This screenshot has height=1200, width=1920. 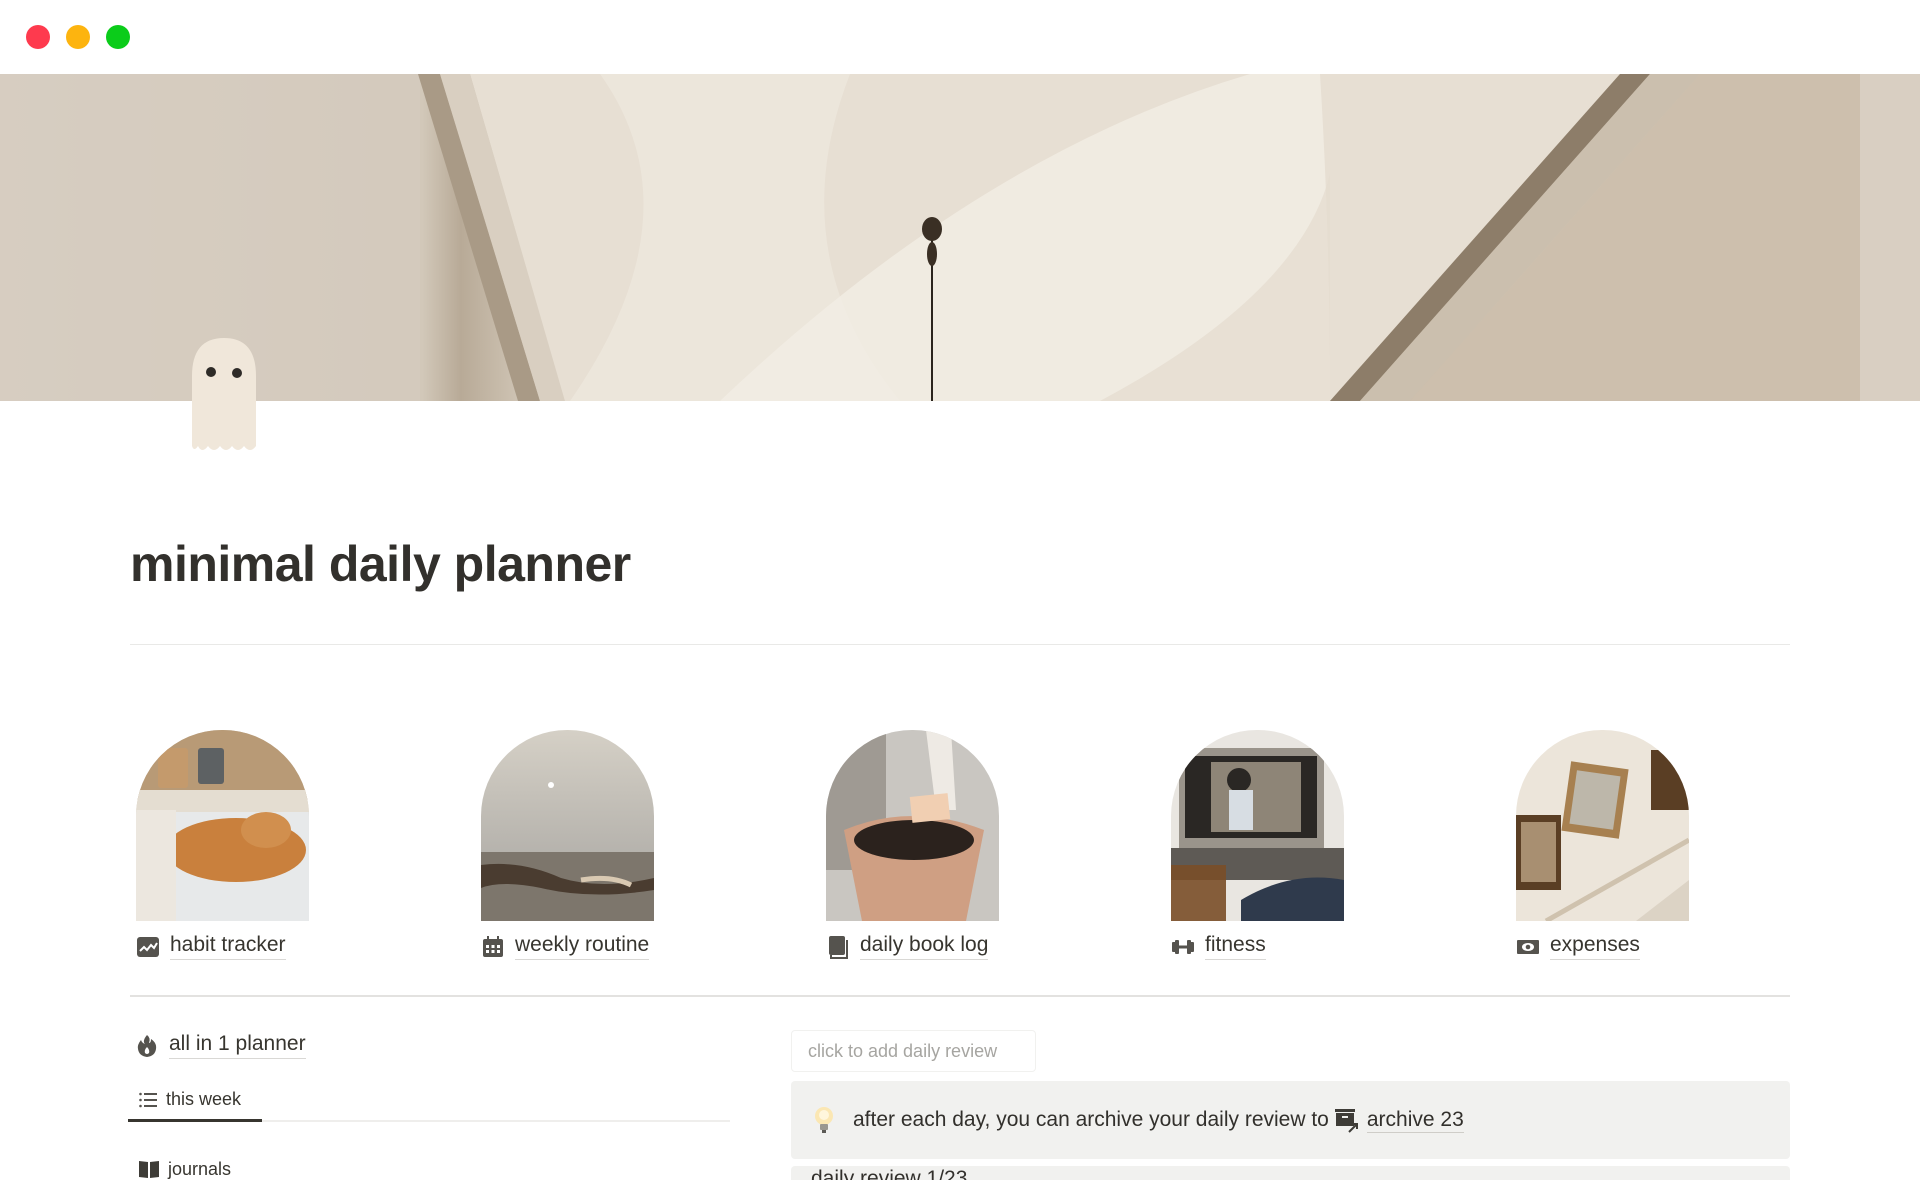 I want to click on money-icon, so click(x=1528, y=947).